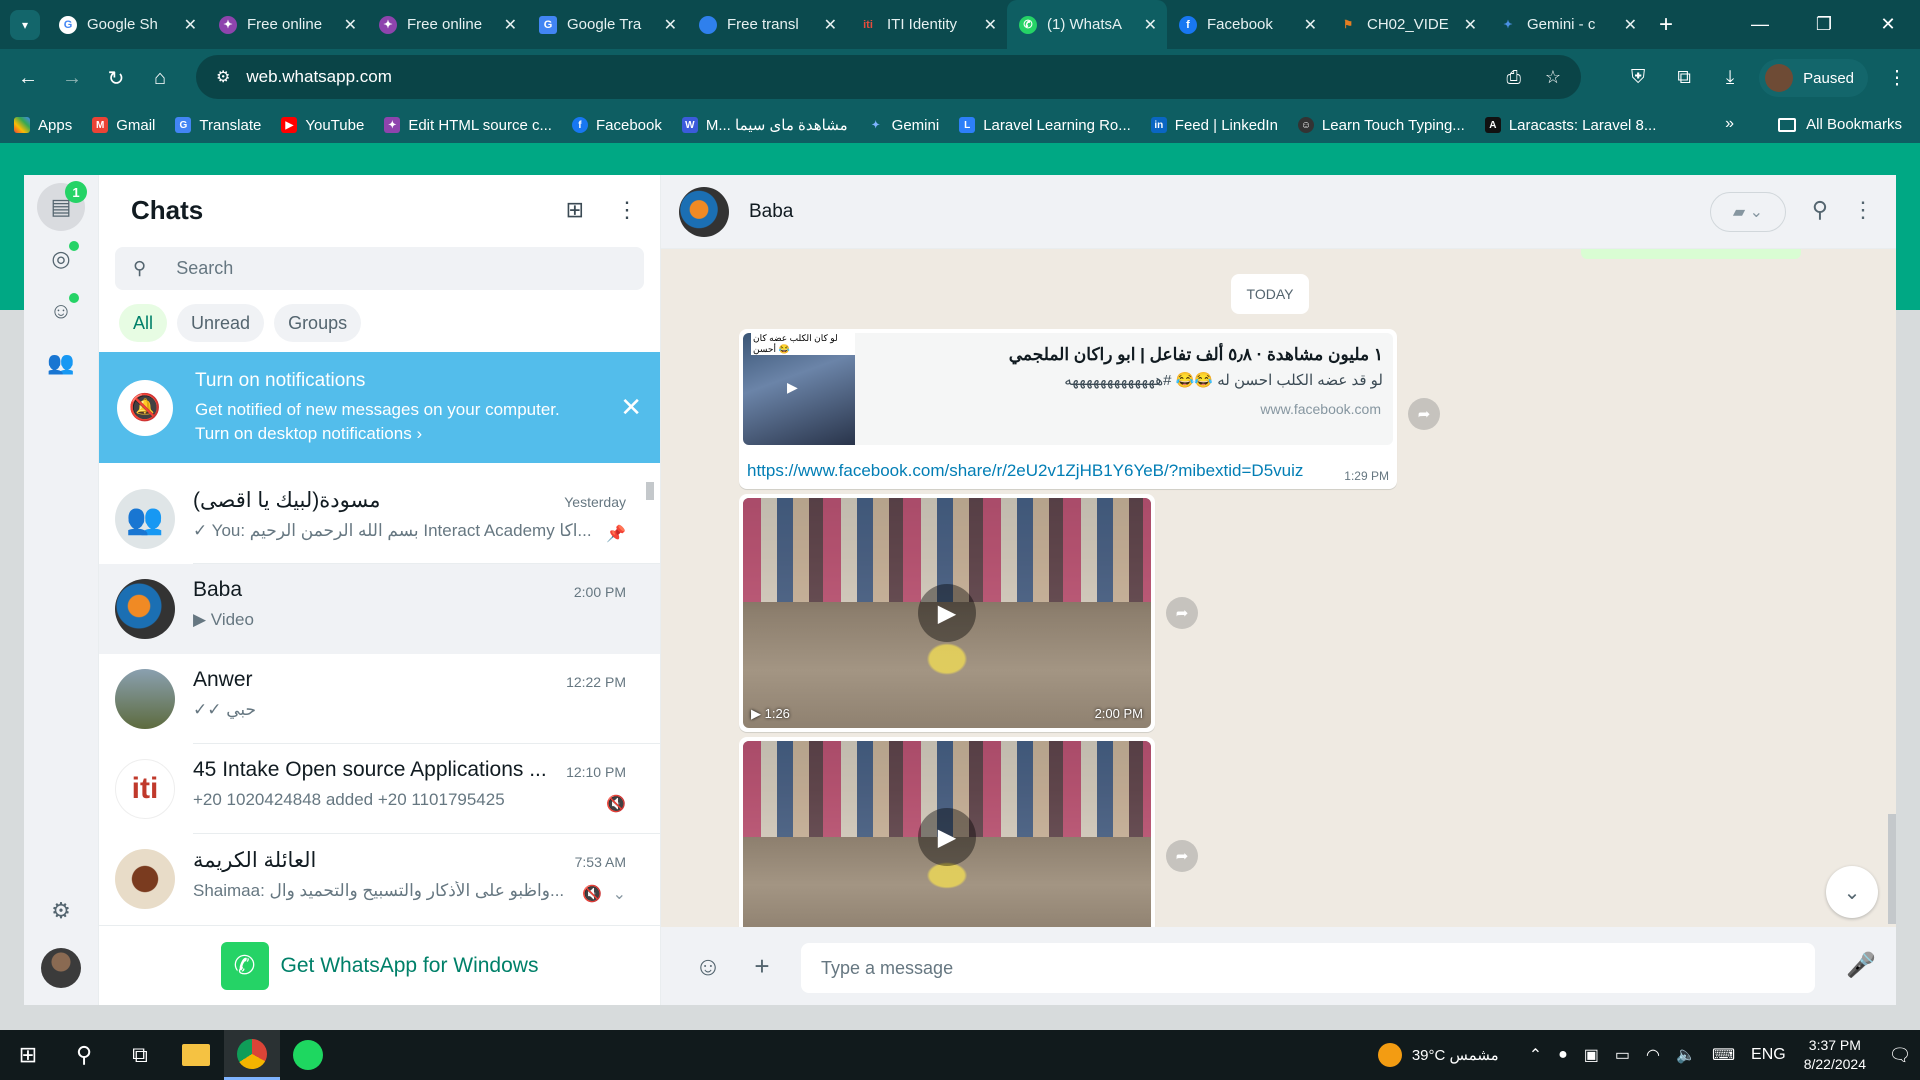 The width and height of the screenshot is (1920, 1080). I want to click on language-indicator: ENG, so click(1768, 1055).